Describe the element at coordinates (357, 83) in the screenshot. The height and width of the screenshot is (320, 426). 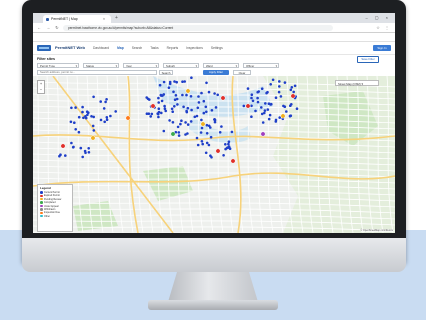
I see `basemap-select: Street Map (OSM) ▾` at that location.